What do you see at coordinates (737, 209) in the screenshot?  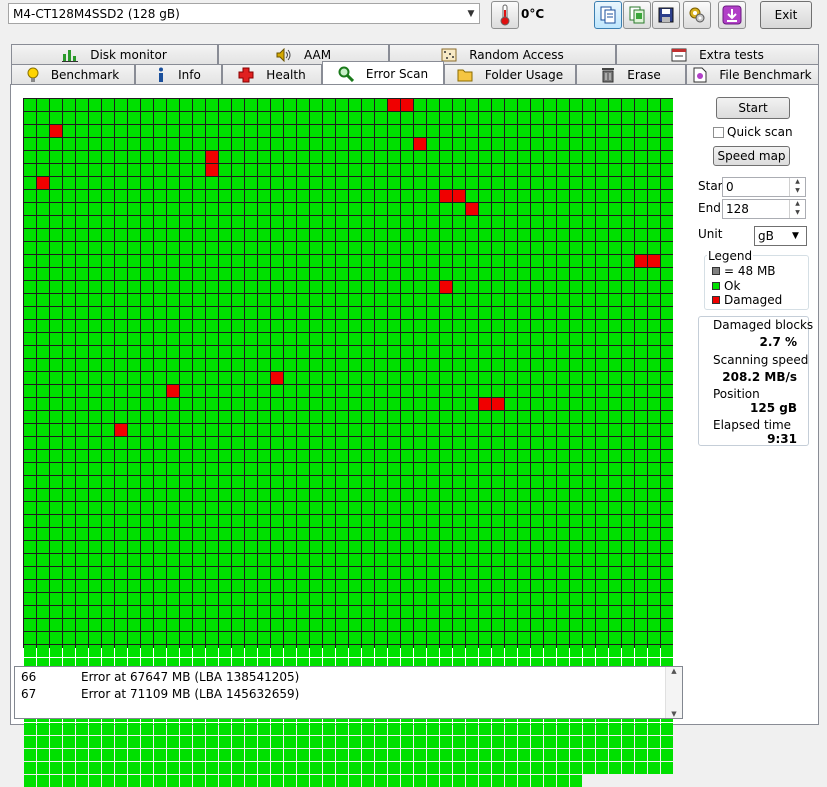 I see `end-field-value: 128` at bounding box center [737, 209].